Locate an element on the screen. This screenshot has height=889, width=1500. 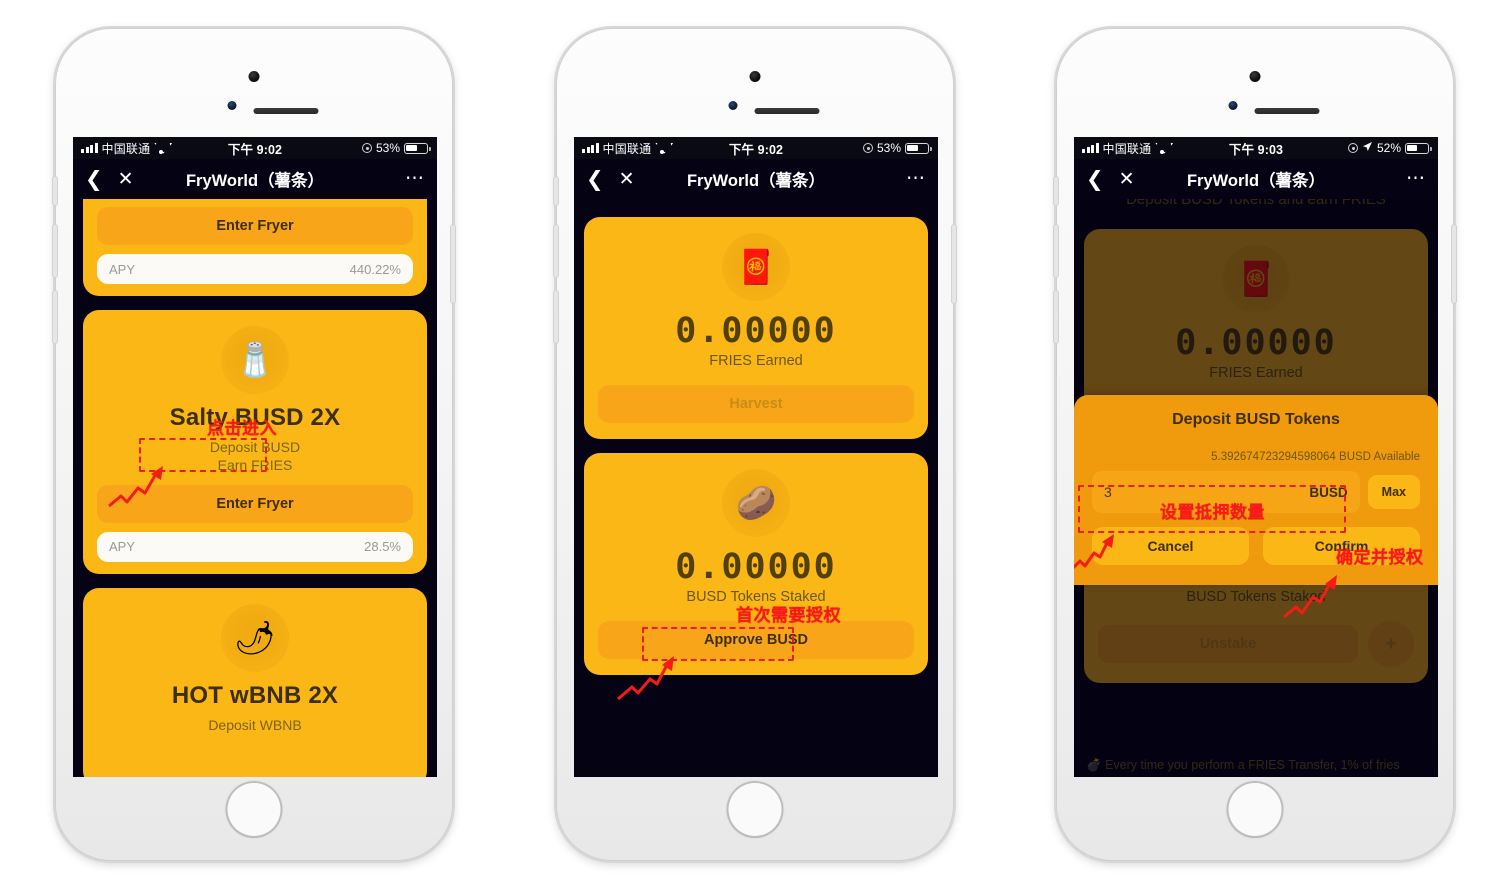
amount-input-row: 3 BUSD Max is located at coordinates (1256, 492).